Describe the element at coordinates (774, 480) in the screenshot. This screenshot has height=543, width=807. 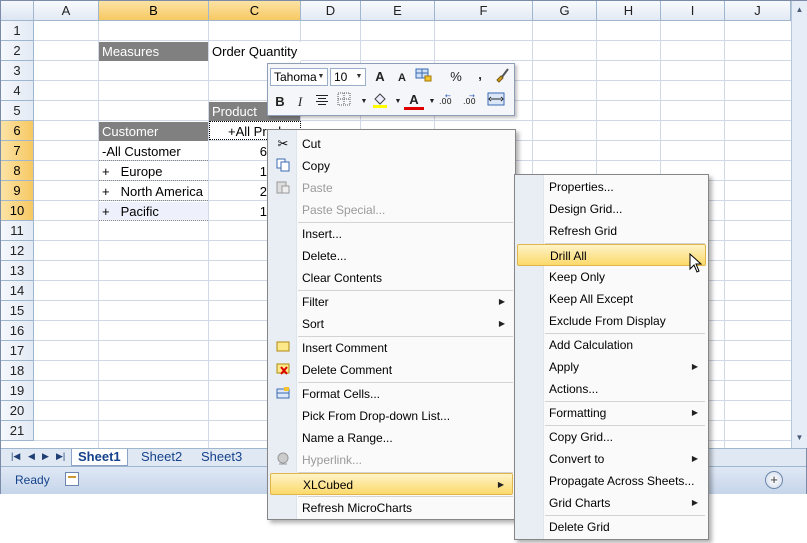
I see `zoom-in-button: +` at that location.